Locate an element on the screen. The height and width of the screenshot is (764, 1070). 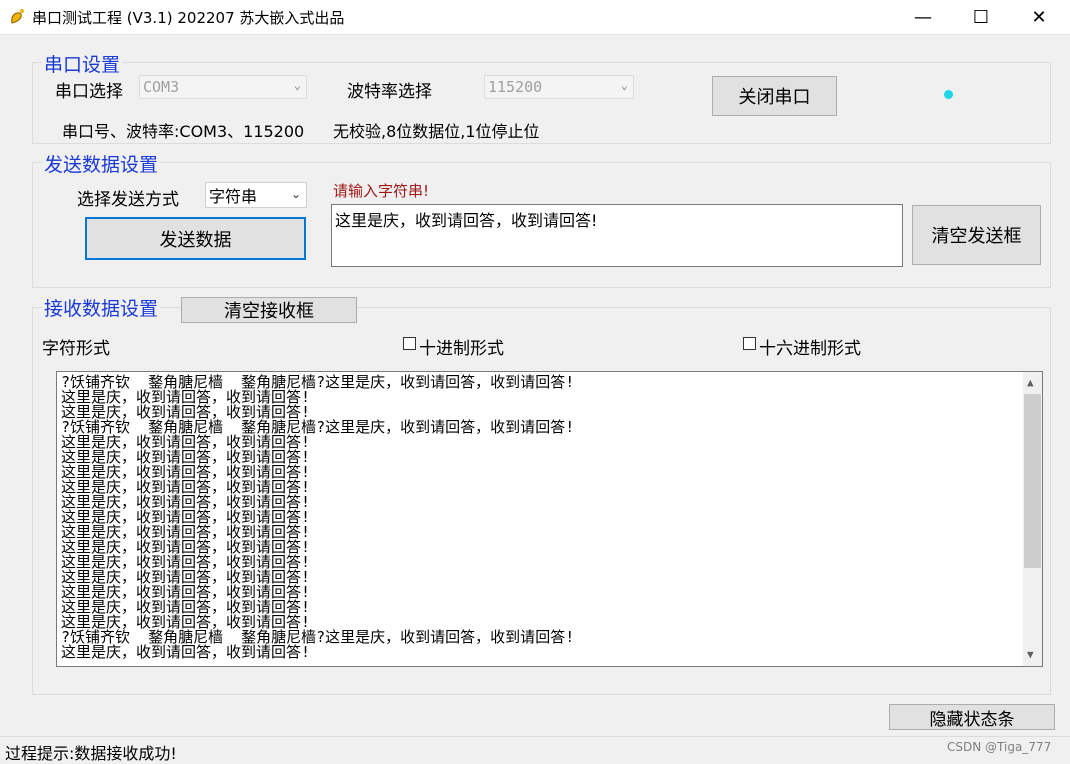
clear-send-button: 清空发送框 is located at coordinates (976, 235).